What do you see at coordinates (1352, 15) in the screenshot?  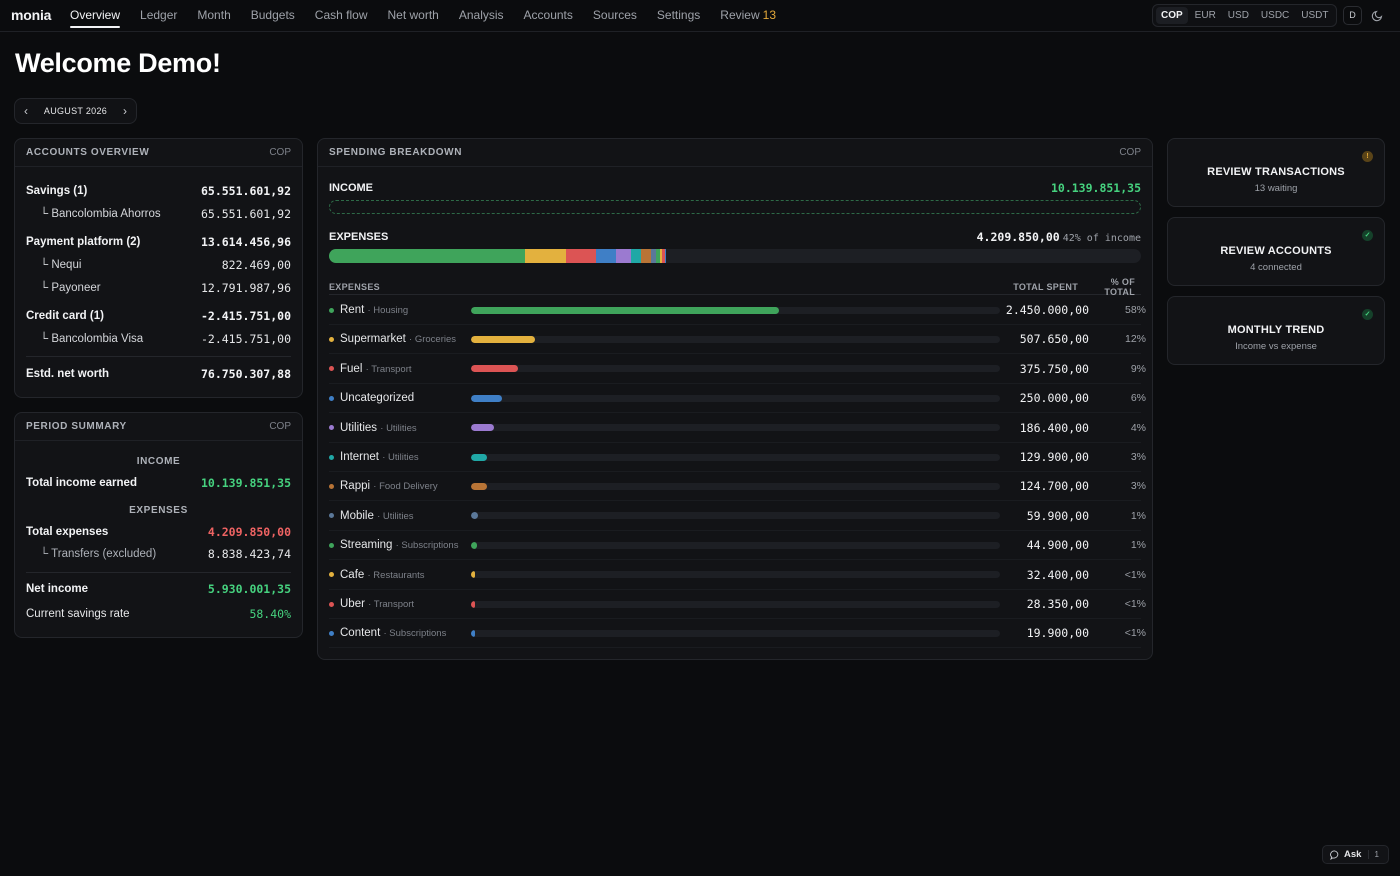 I see `user-avatar: D` at bounding box center [1352, 15].